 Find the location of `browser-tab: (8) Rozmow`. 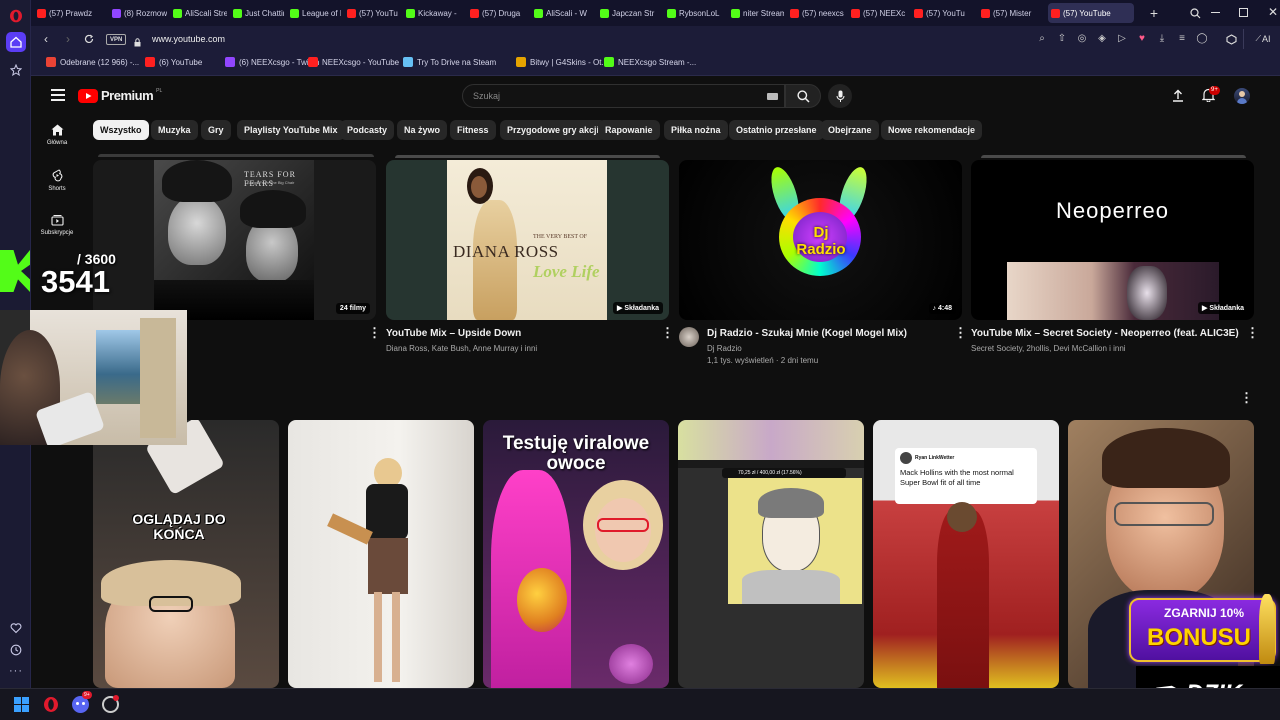

browser-tab: (8) Rozmow is located at coordinates (138, 13).